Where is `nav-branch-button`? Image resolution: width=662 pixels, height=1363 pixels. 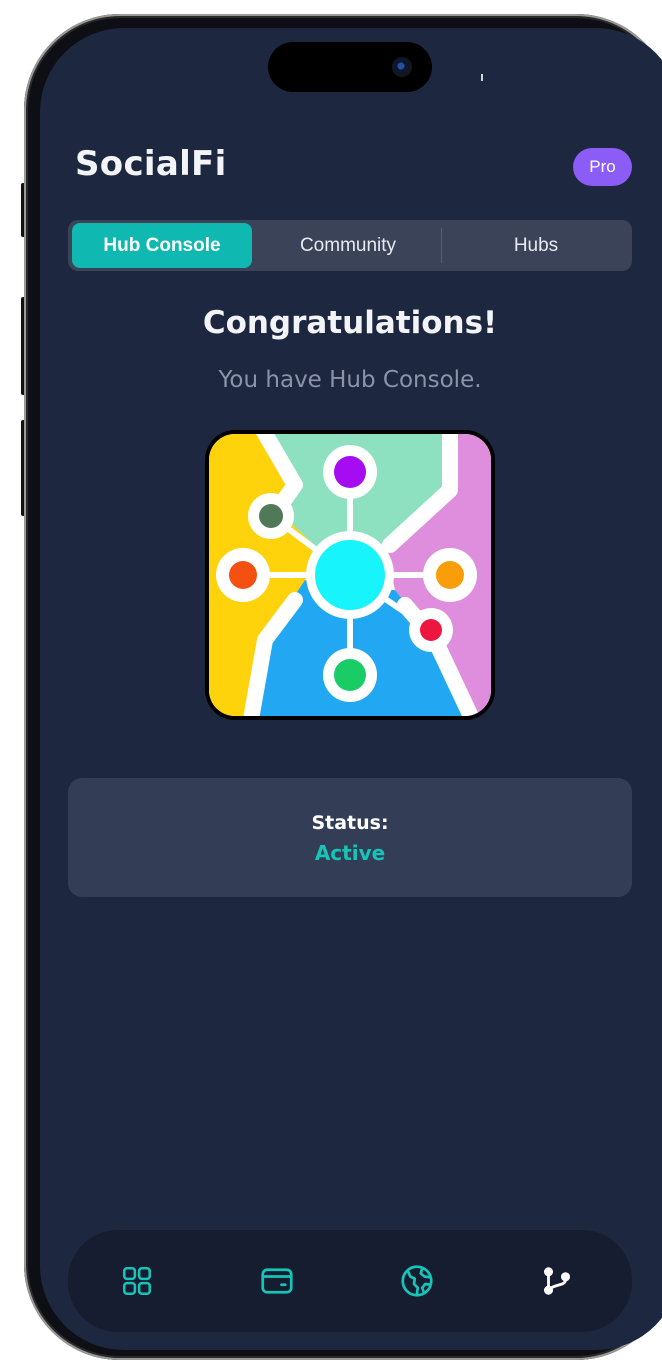
nav-branch-button is located at coordinates (557, 1281).